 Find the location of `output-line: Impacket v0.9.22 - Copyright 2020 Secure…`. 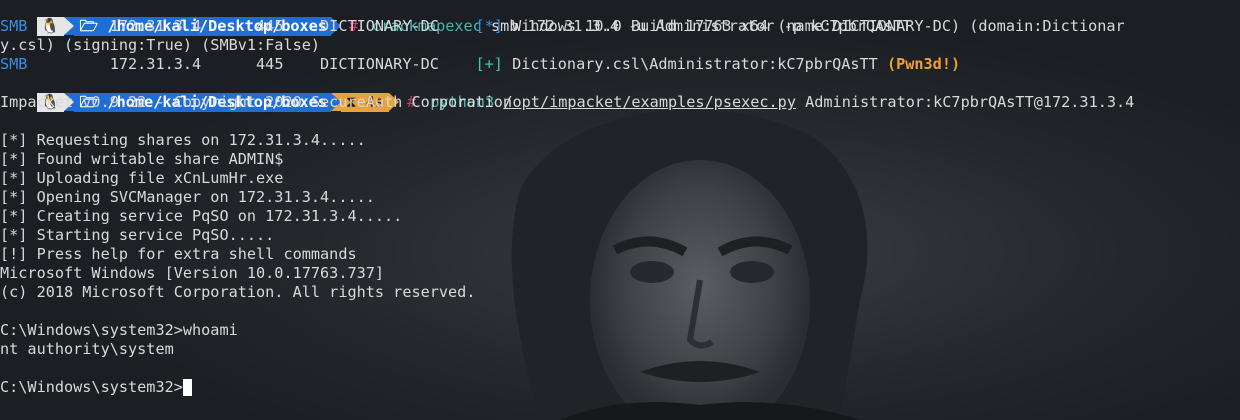

output-line: Impacket v0.9.22 - Copyright 2020 Secure… is located at coordinates (256, 102).